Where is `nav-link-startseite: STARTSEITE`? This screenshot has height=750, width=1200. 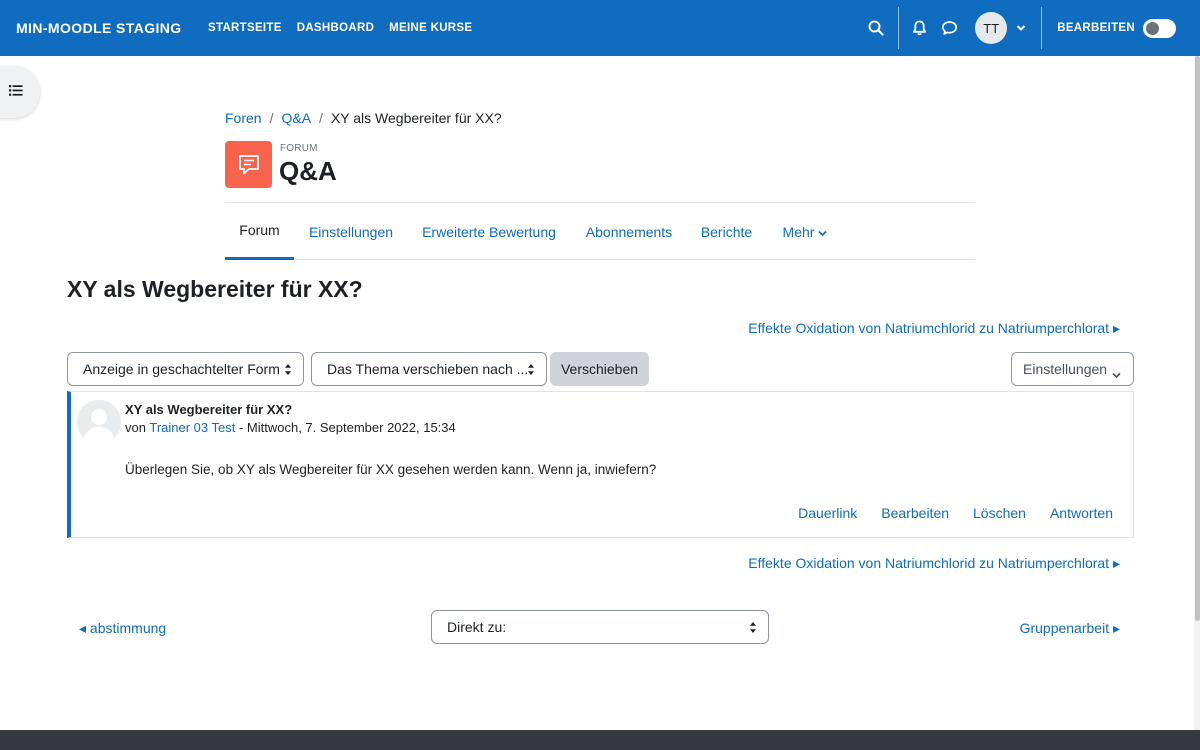 nav-link-startseite: STARTSEITE is located at coordinates (245, 28).